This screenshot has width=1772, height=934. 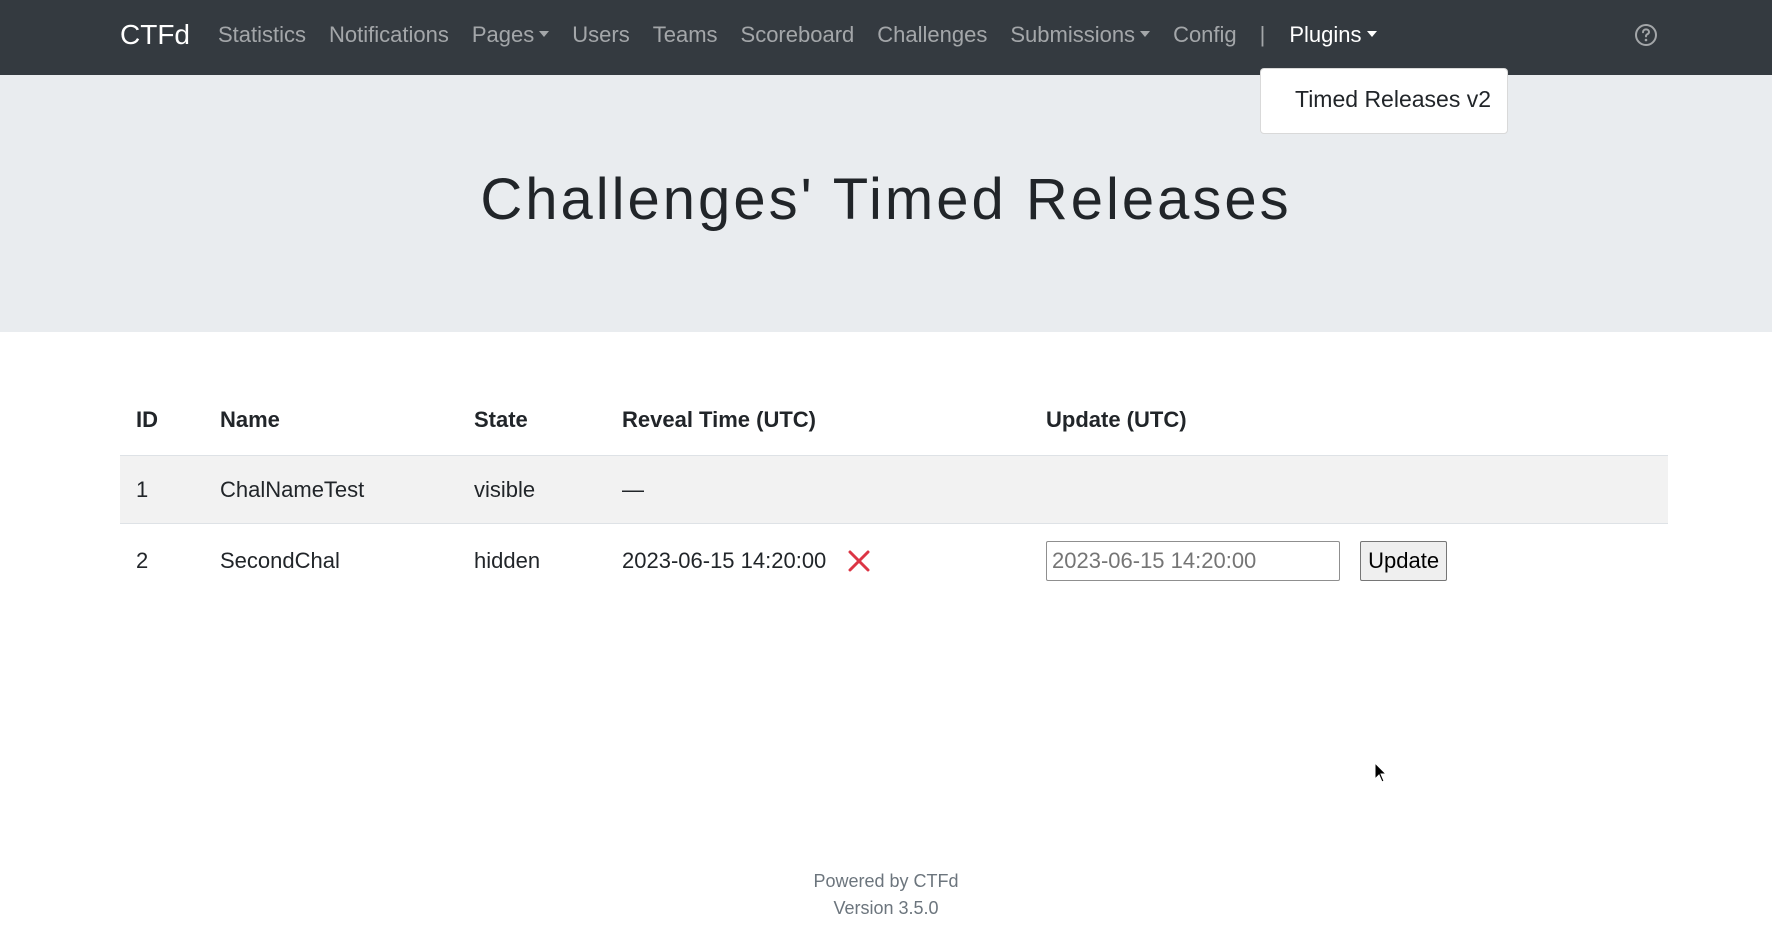 I want to click on delete-x-icon, so click(x=859, y=561).